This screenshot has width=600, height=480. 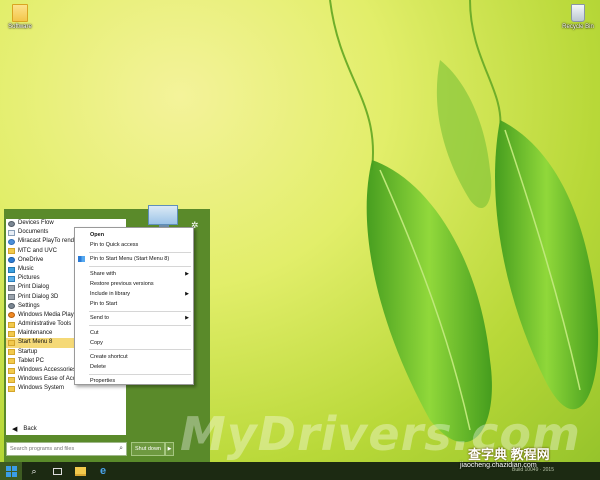 What do you see at coordinates (509, 454) in the screenshot?
I see `chazidian-watermark: 查字典 教程网` at bounding box center [509, 454].